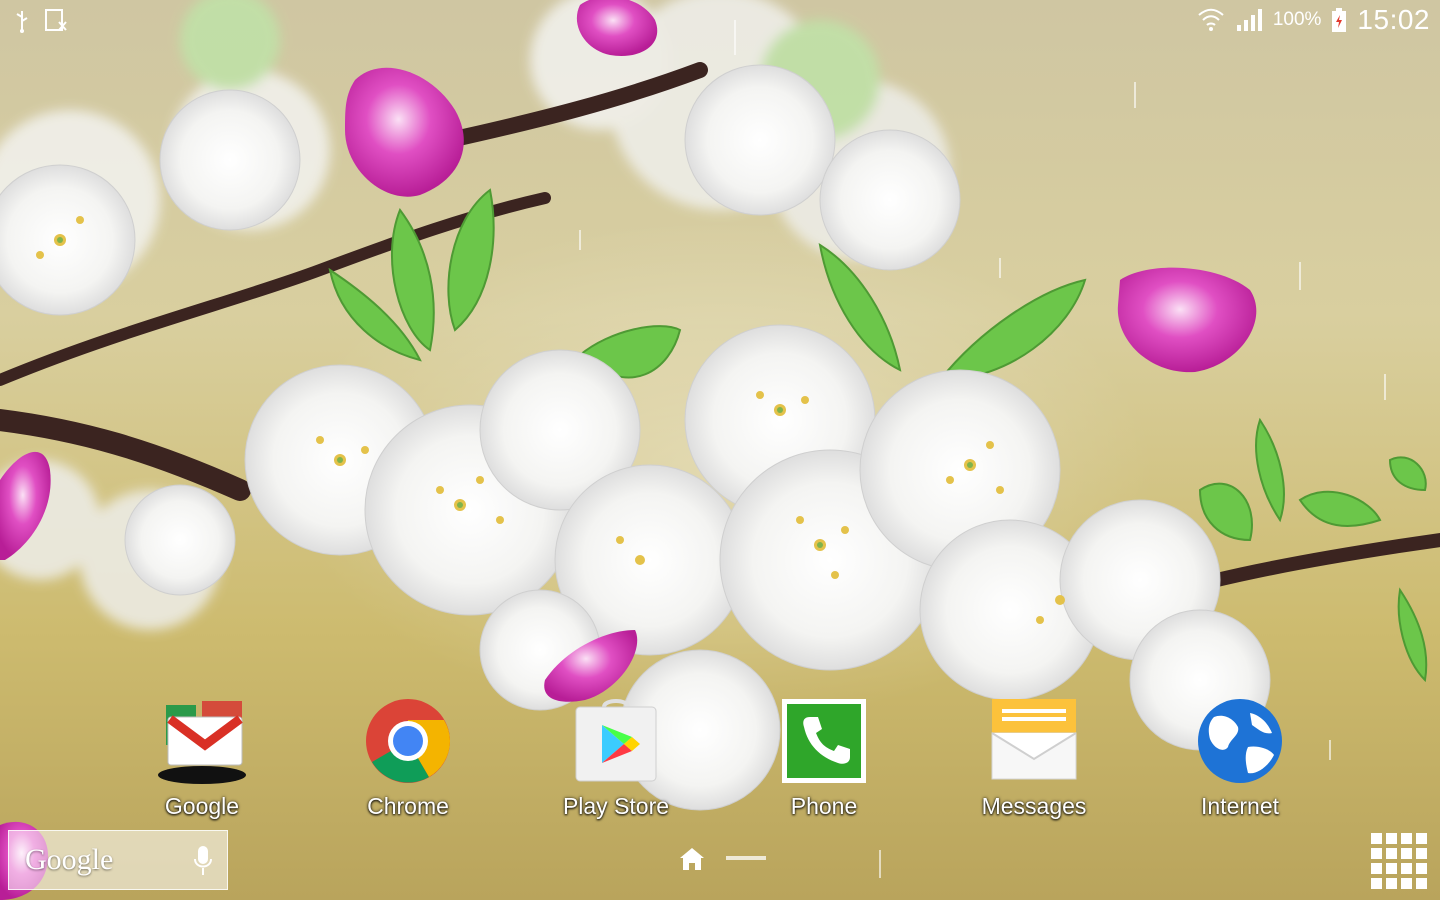 The image size is (1440, 900). Describe the element at coordinates (1211, 19) in the screenshot. I see `wifi-icon` at that location.